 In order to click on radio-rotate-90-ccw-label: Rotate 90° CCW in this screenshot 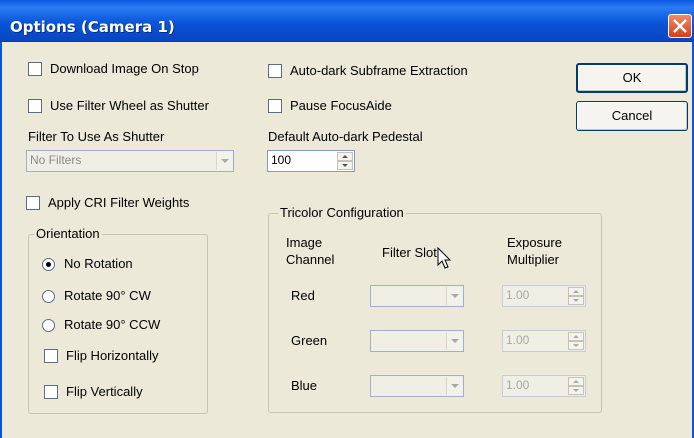, I will do `click(112, 324)`.